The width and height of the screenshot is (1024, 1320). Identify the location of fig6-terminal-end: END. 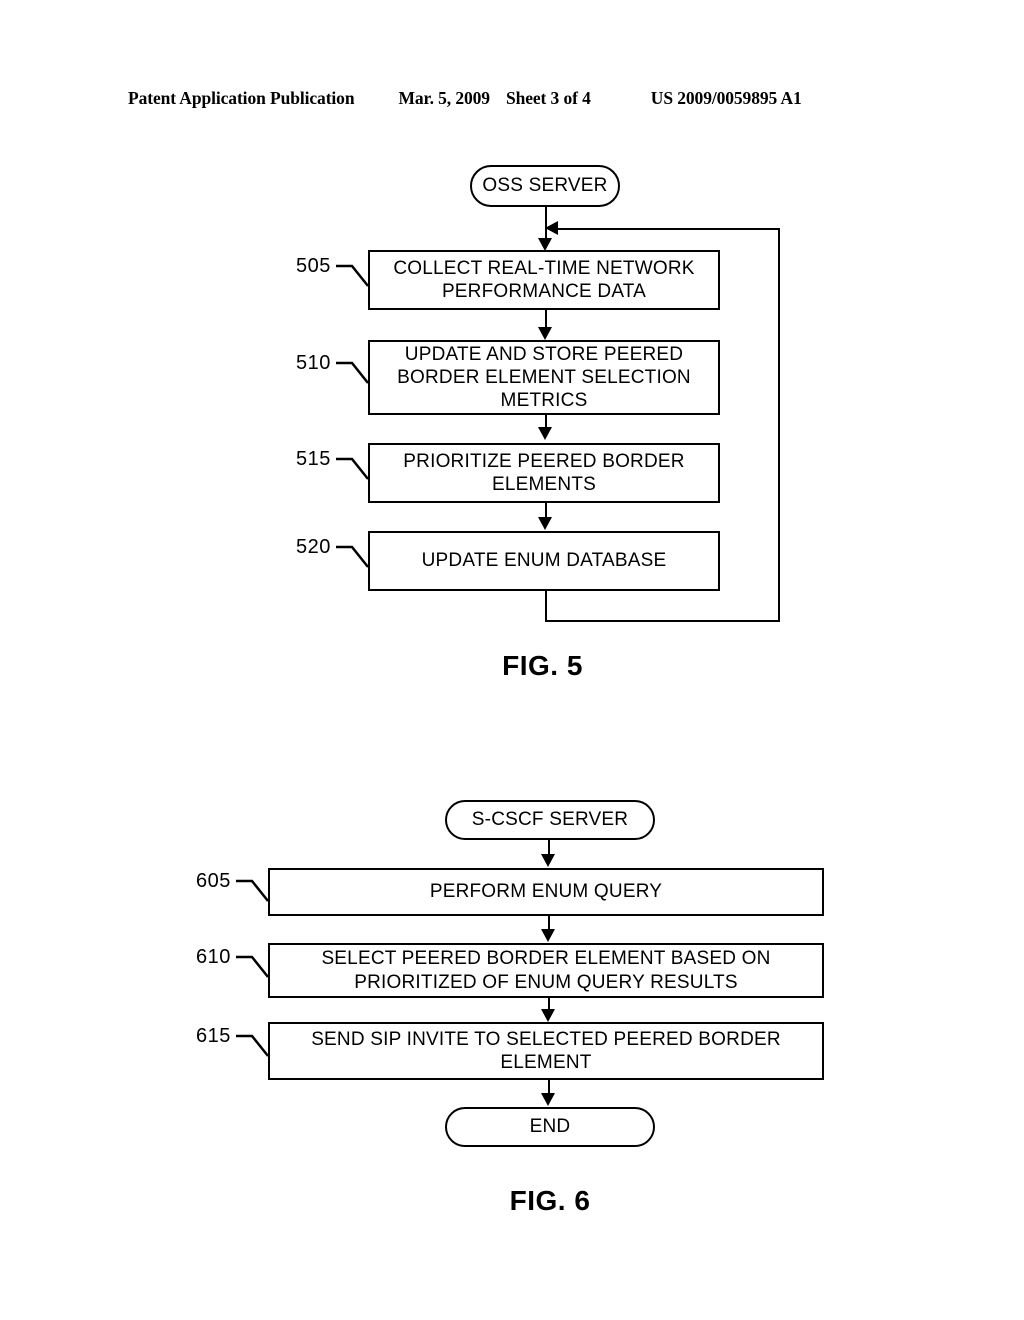
(550, 1127).